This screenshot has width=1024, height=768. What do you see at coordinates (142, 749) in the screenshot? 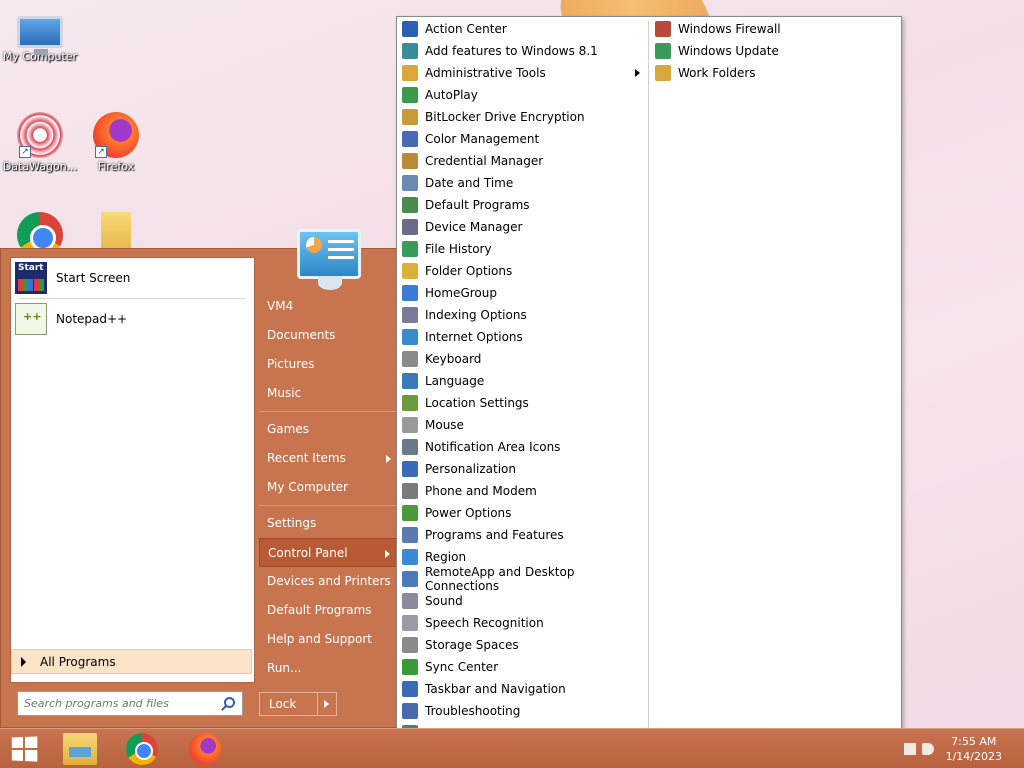
I see `chrome-icon` at bounding box center [142, 749].